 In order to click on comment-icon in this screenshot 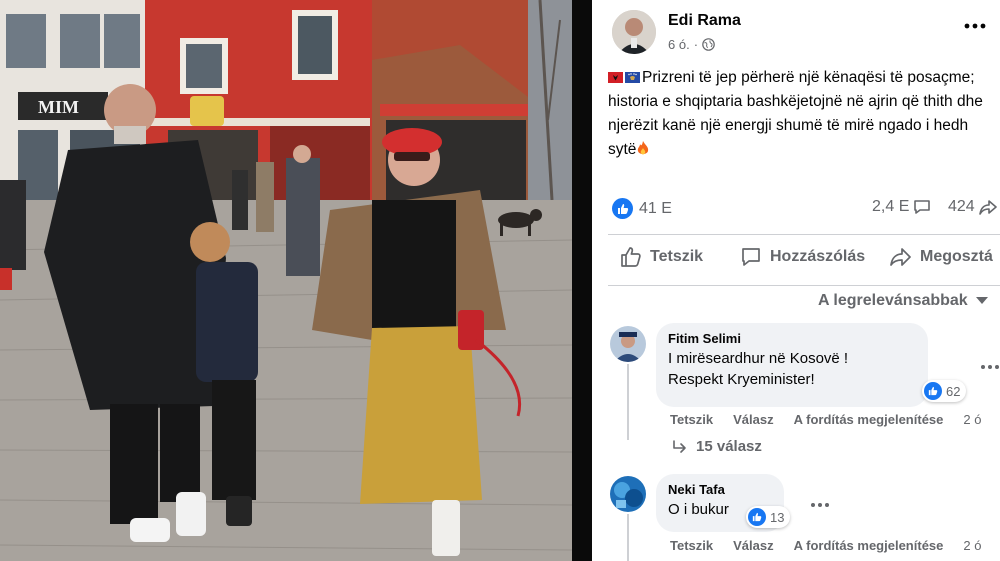, I will do `click(751, 257)`.